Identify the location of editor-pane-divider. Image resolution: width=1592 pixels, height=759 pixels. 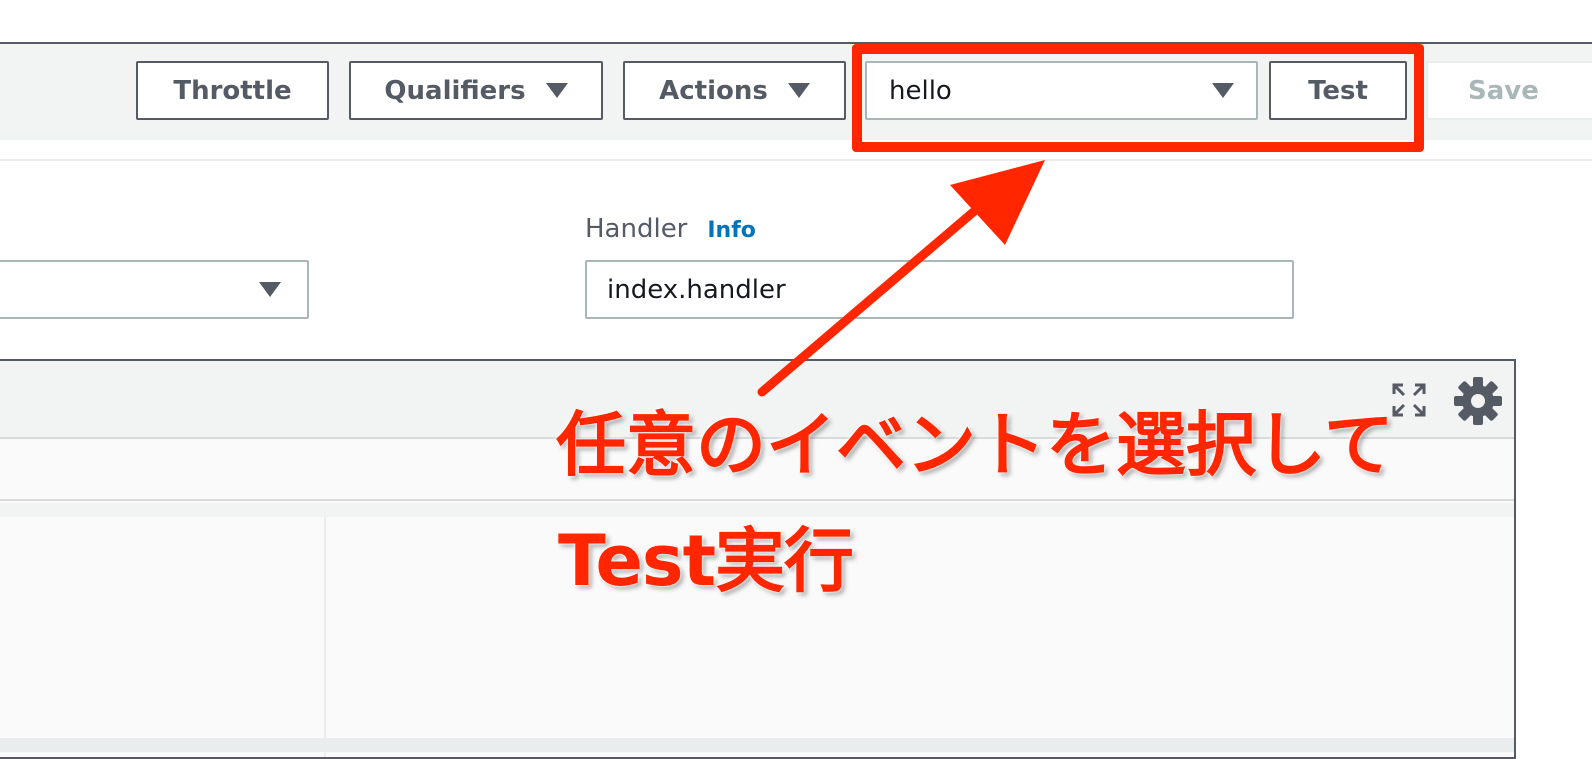
(325, 637).